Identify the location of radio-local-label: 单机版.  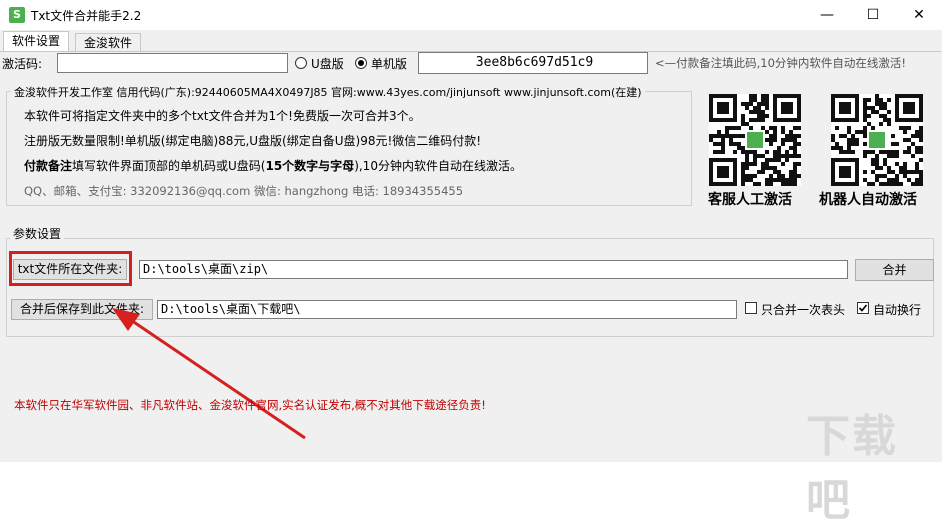
(389, 64).